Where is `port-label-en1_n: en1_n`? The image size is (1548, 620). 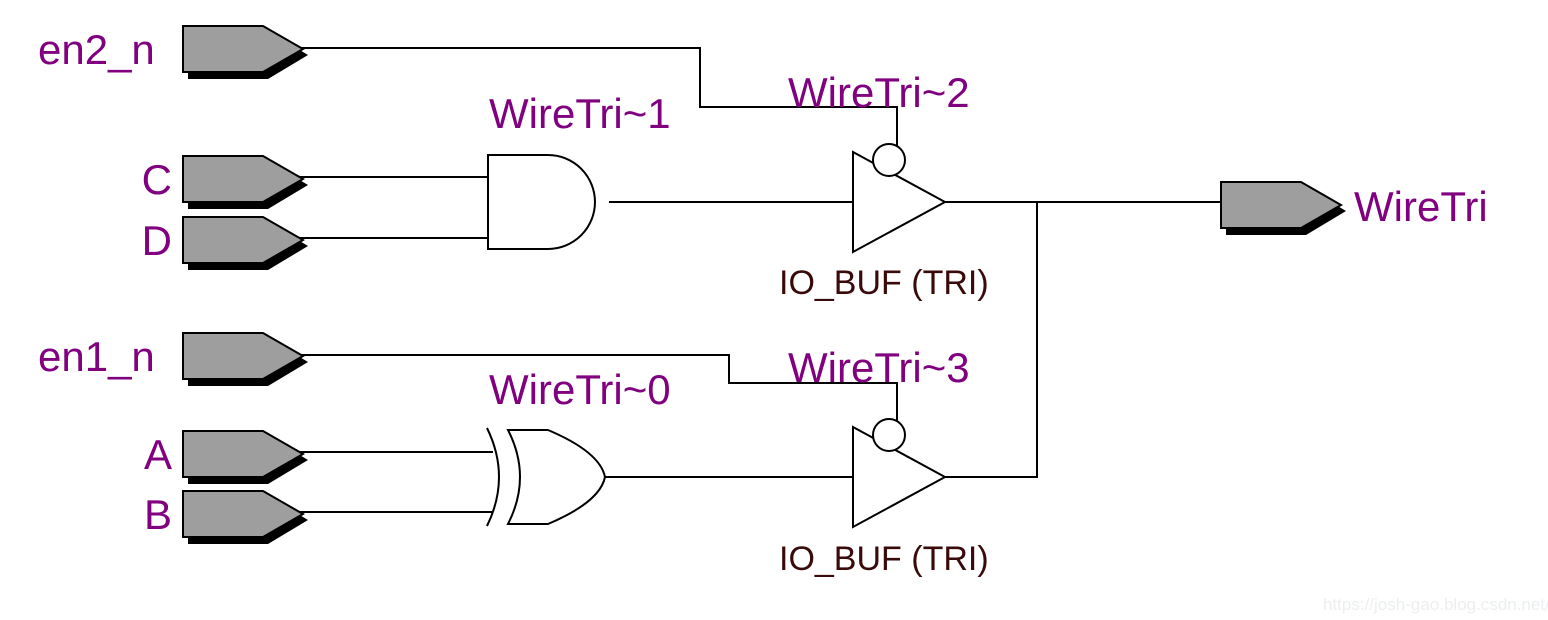 port-label-en1_n: en1_n is located at coordinates (96, 356).